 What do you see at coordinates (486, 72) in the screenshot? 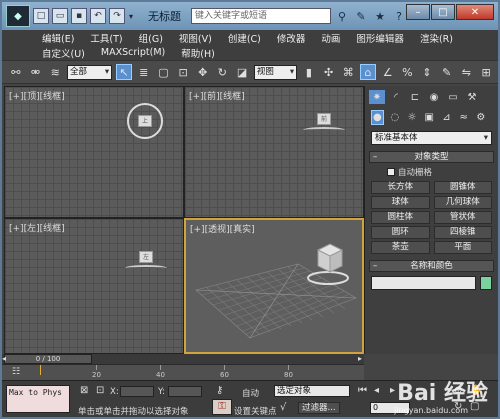
I see `align-icon: ⊞` at bounding box center [486, 72].